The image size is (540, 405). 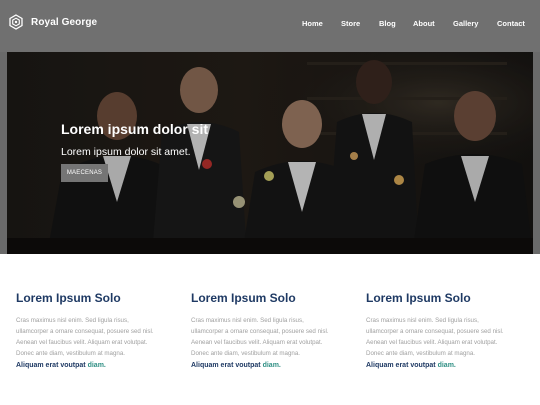 What do you see at coordinates (64, 22) in the screenshot?
I see `brand-name: Royal George` at bounding box center [64, 22].